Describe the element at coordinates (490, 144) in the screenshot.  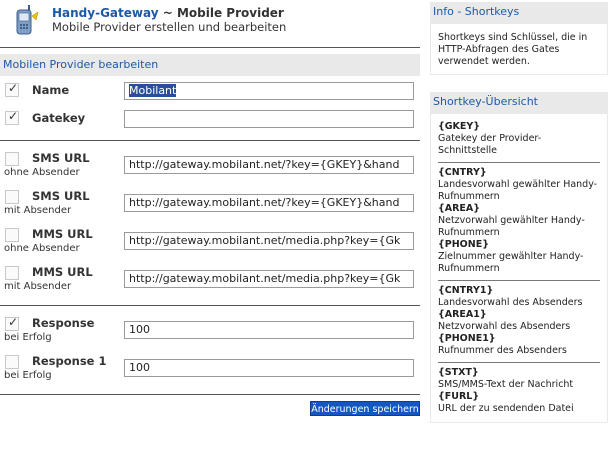
I see `shortkey-desc: Gatekey der Provider-Schnittstelle` at that location.